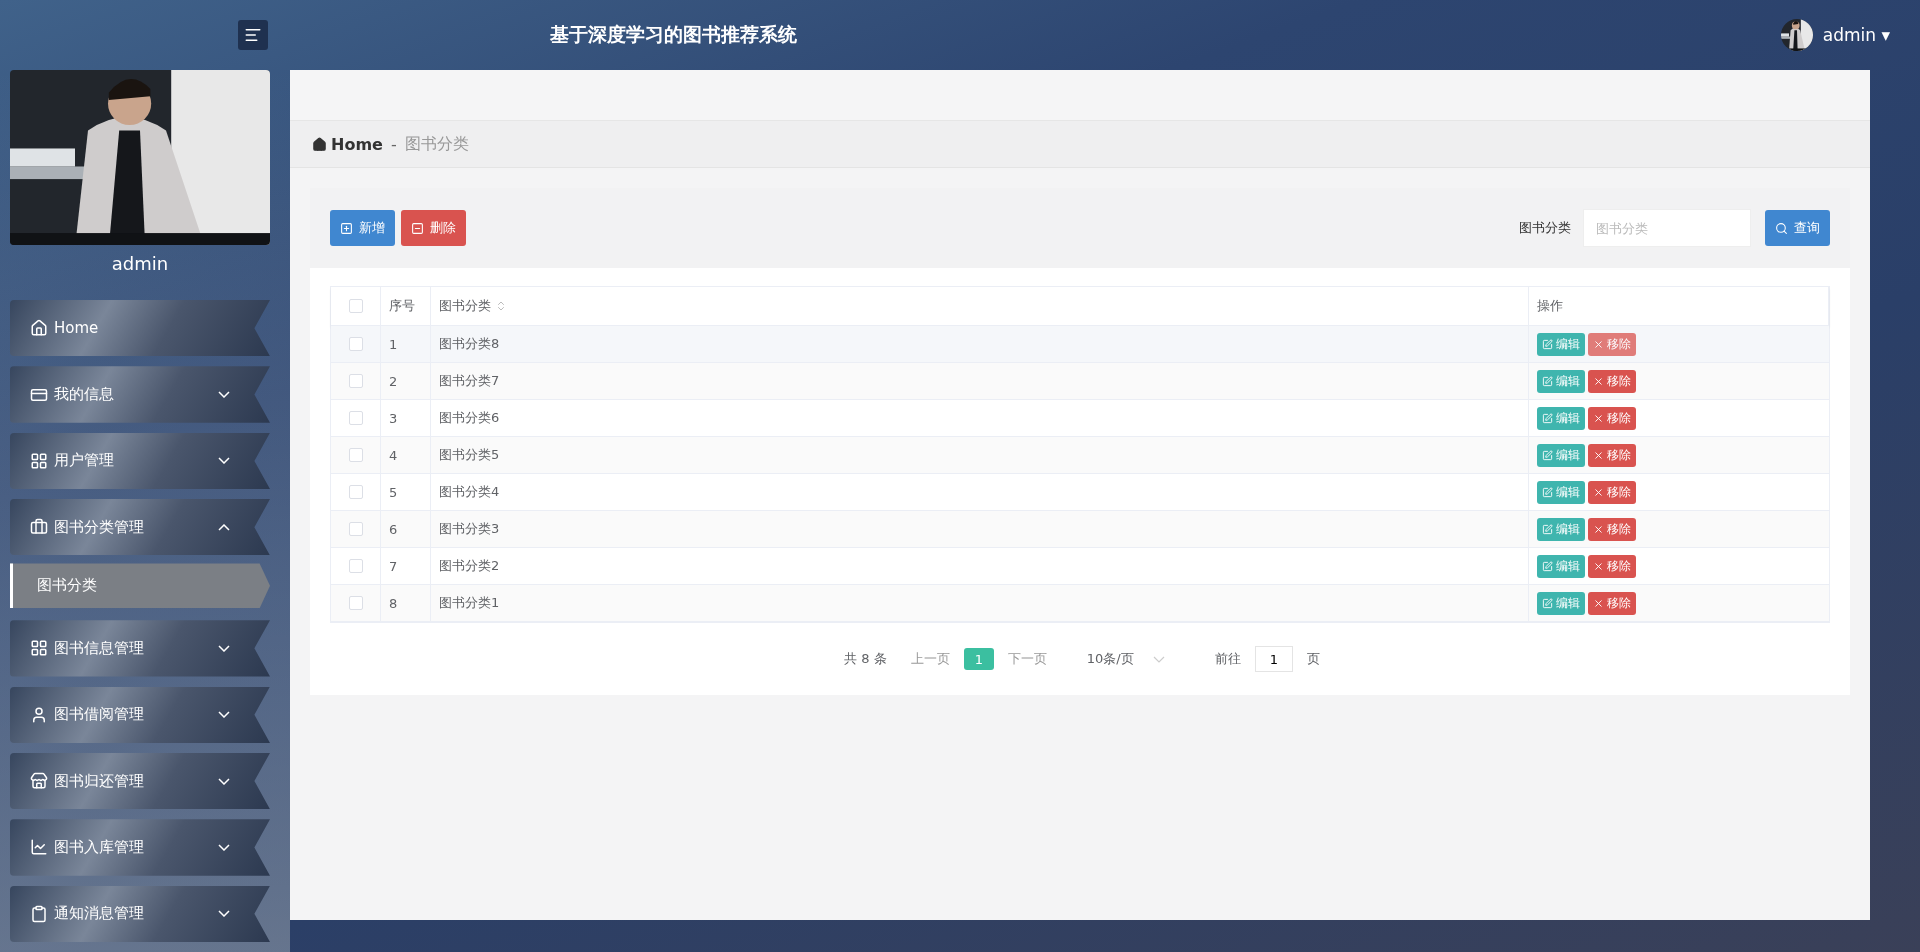 The width and height of the screenshot is (1920, 952). What do you see at coordinates (39, 913) in the screenshot?
I see `clipboard-icon` at bounding box center [39, 913].